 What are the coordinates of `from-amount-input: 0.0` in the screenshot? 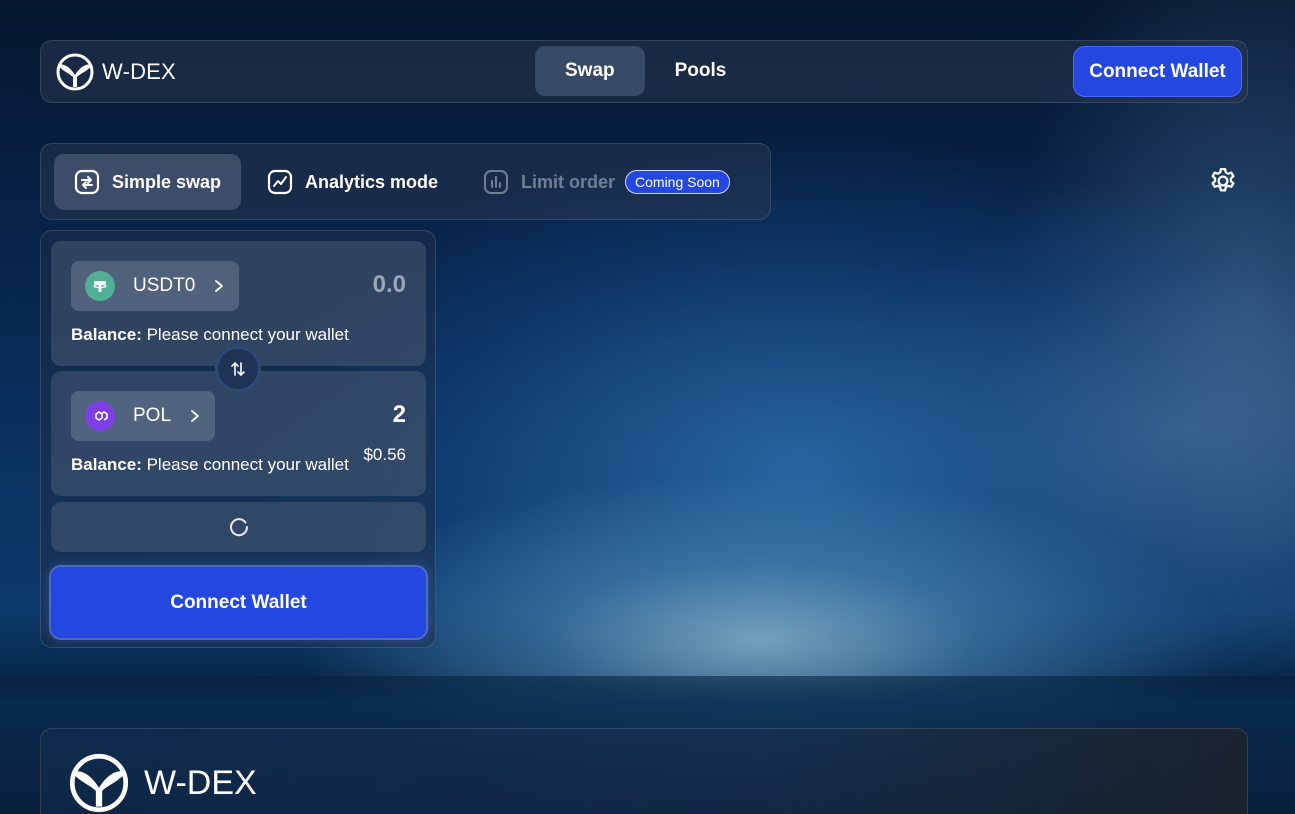 It's located at (389, 285).